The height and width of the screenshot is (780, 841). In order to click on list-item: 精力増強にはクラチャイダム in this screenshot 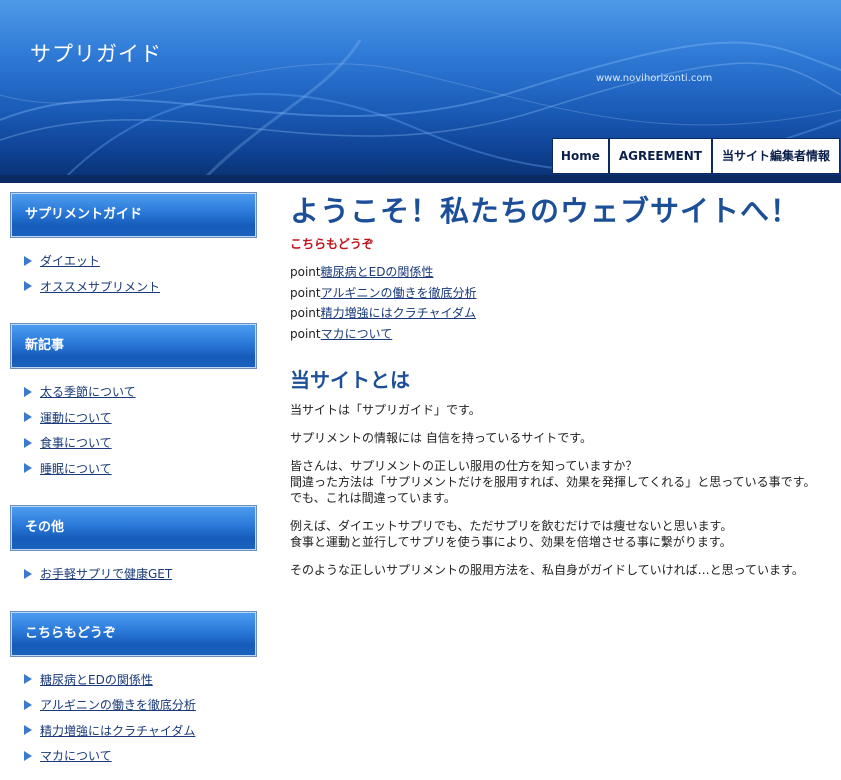, I will do `click(140, 731)`.